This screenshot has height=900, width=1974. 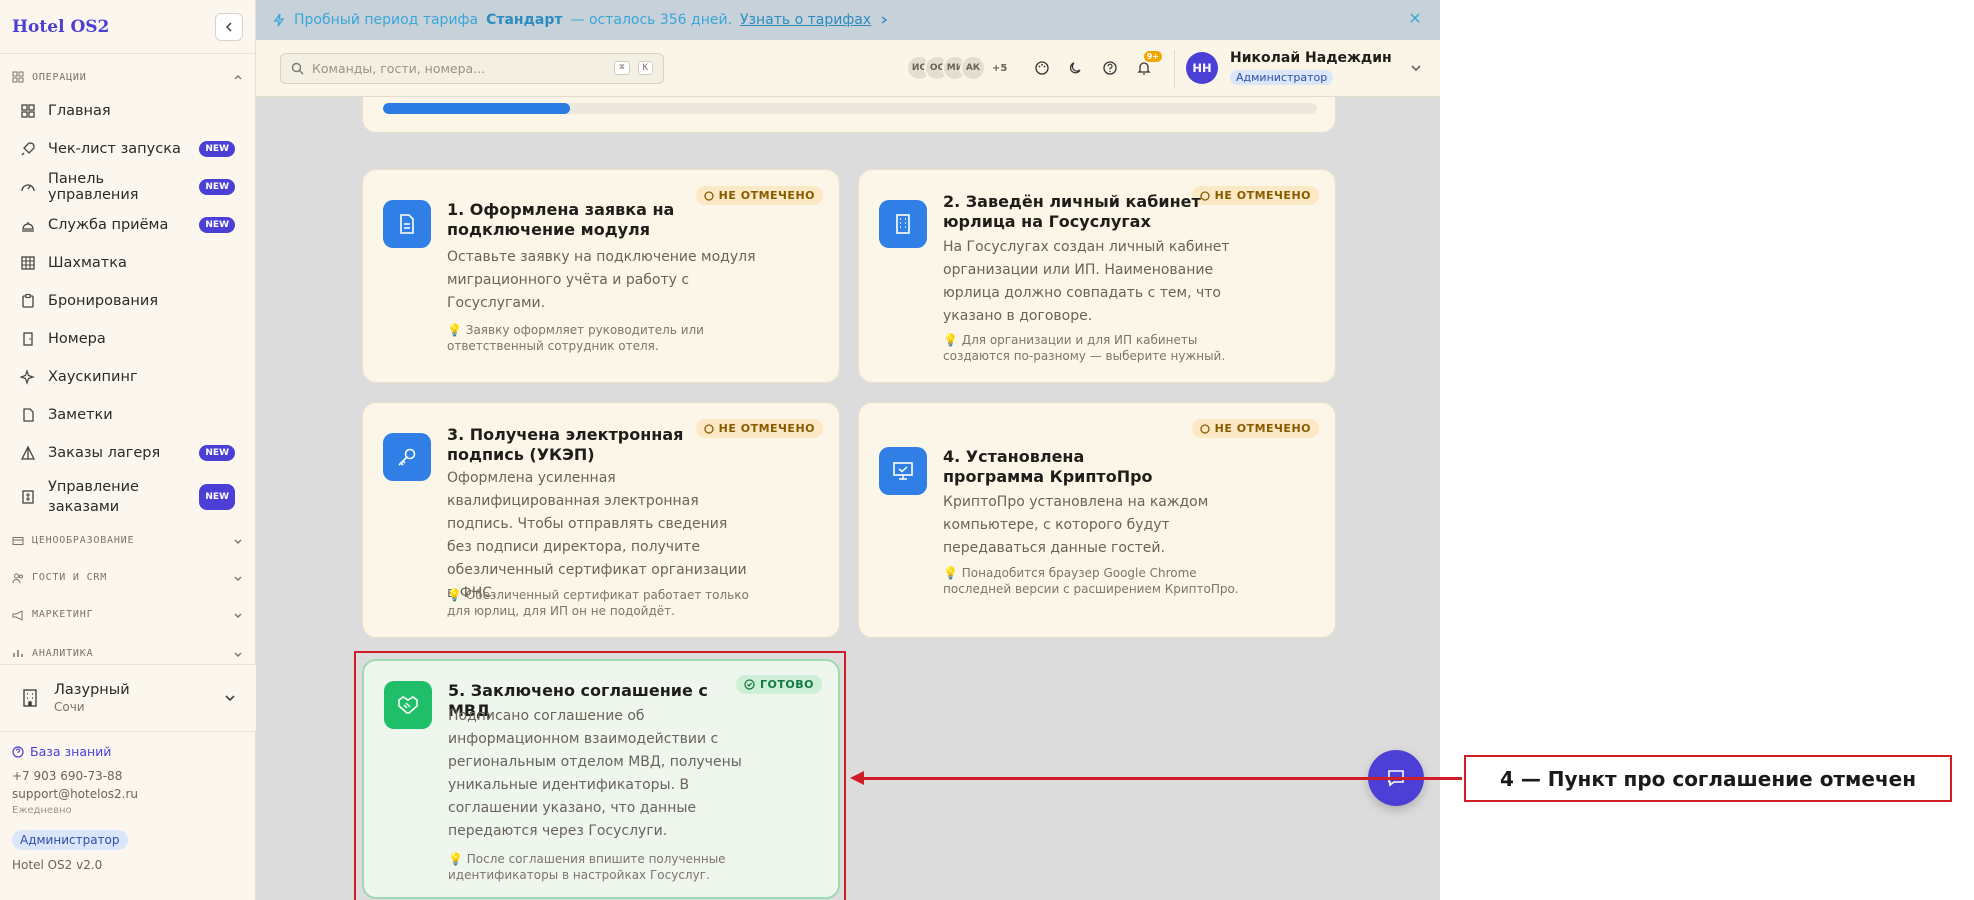 What do you see at coordinates (1304, 67) in the screenshot?
I see `user-menu: НН Николай Надеждин Администратор` at bounding box center [1304, 67].